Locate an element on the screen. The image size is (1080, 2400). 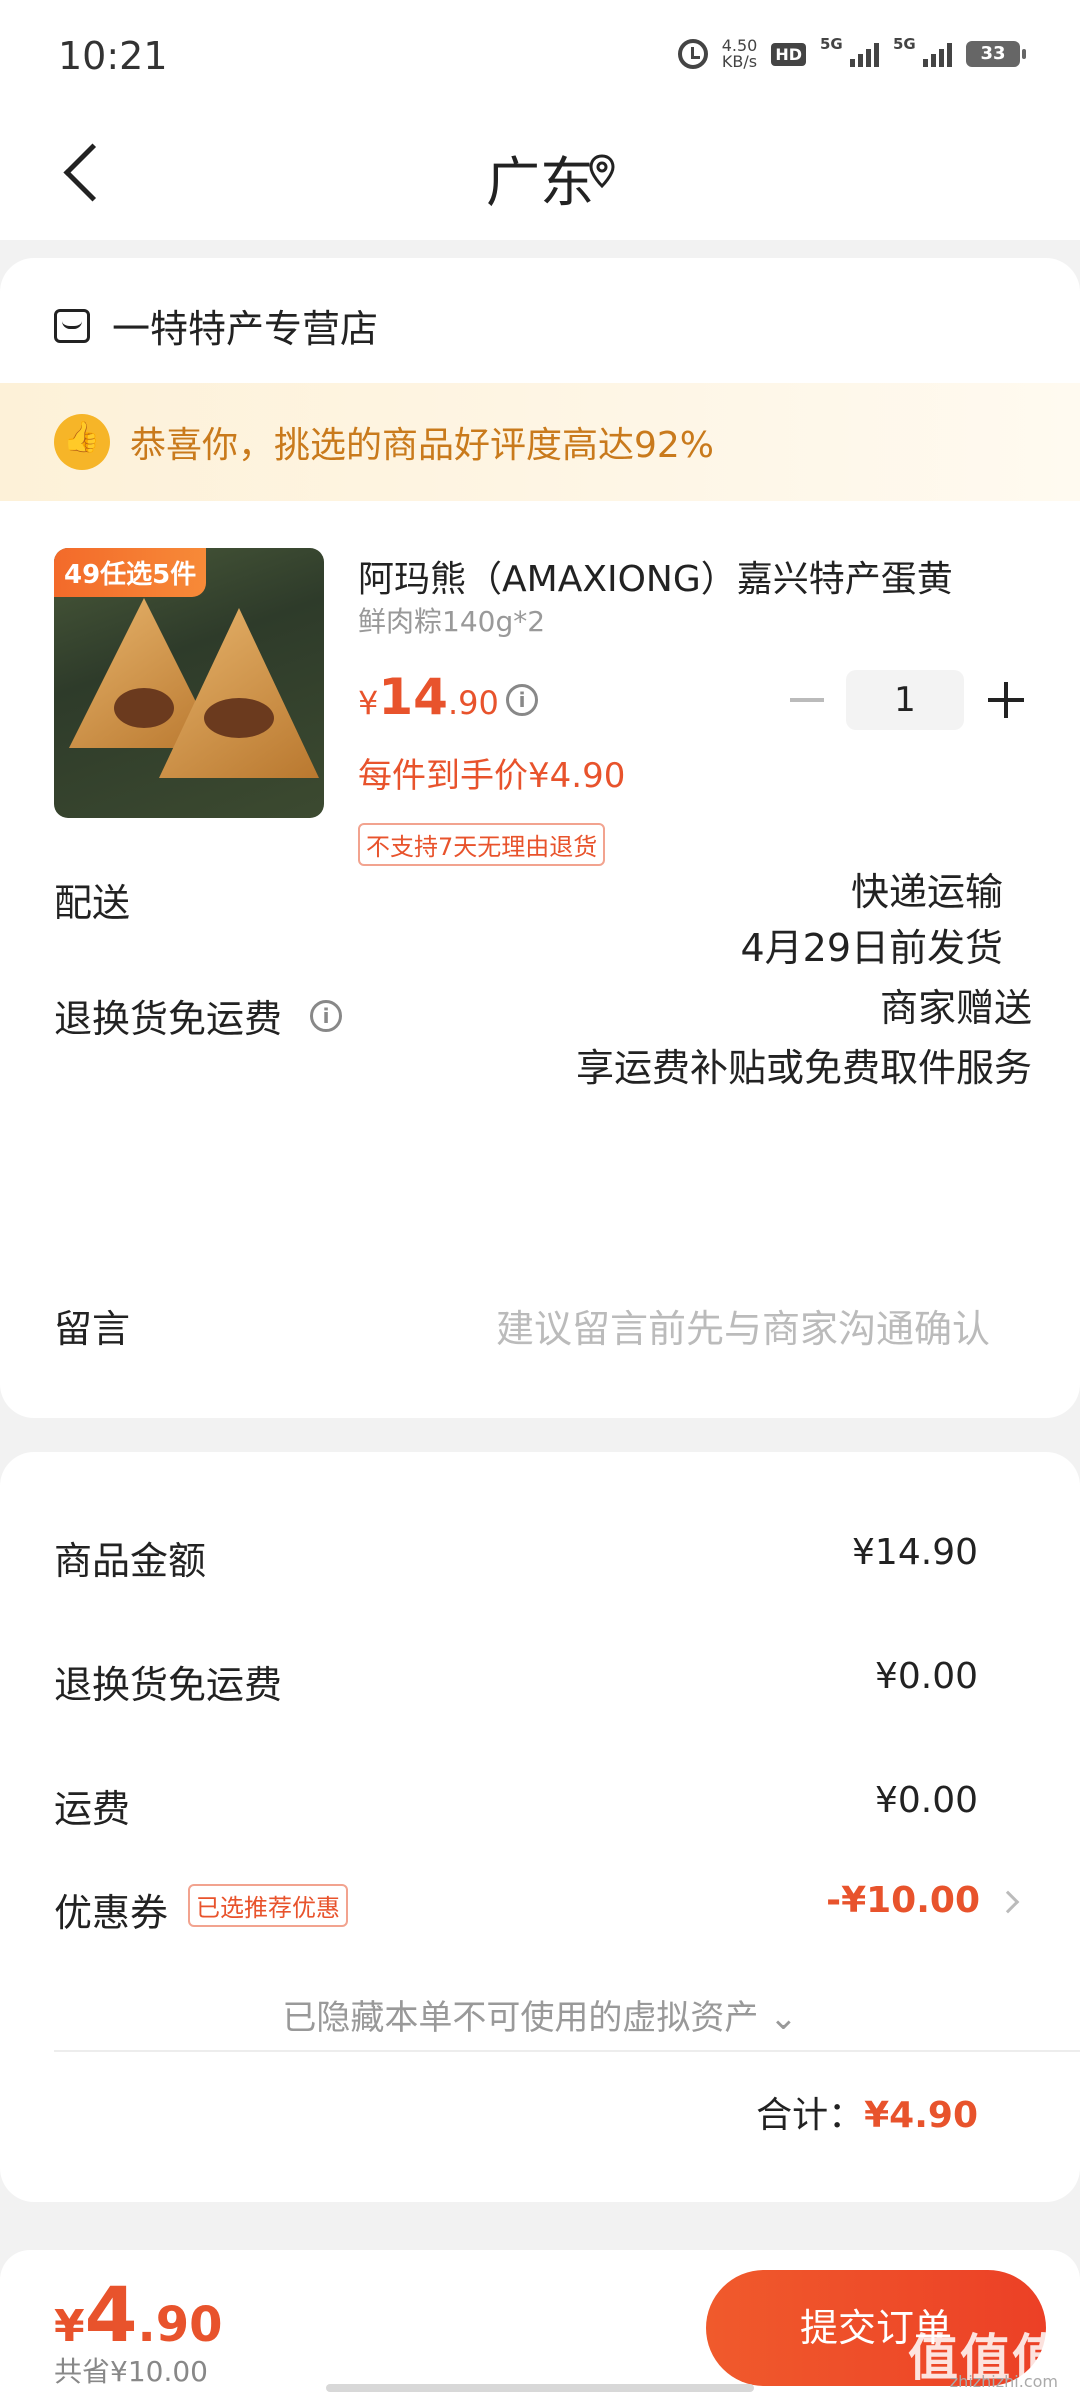
return-shipping-desc: 享运费补贴或免费取件服务 is located at coordinates (803, 1068).